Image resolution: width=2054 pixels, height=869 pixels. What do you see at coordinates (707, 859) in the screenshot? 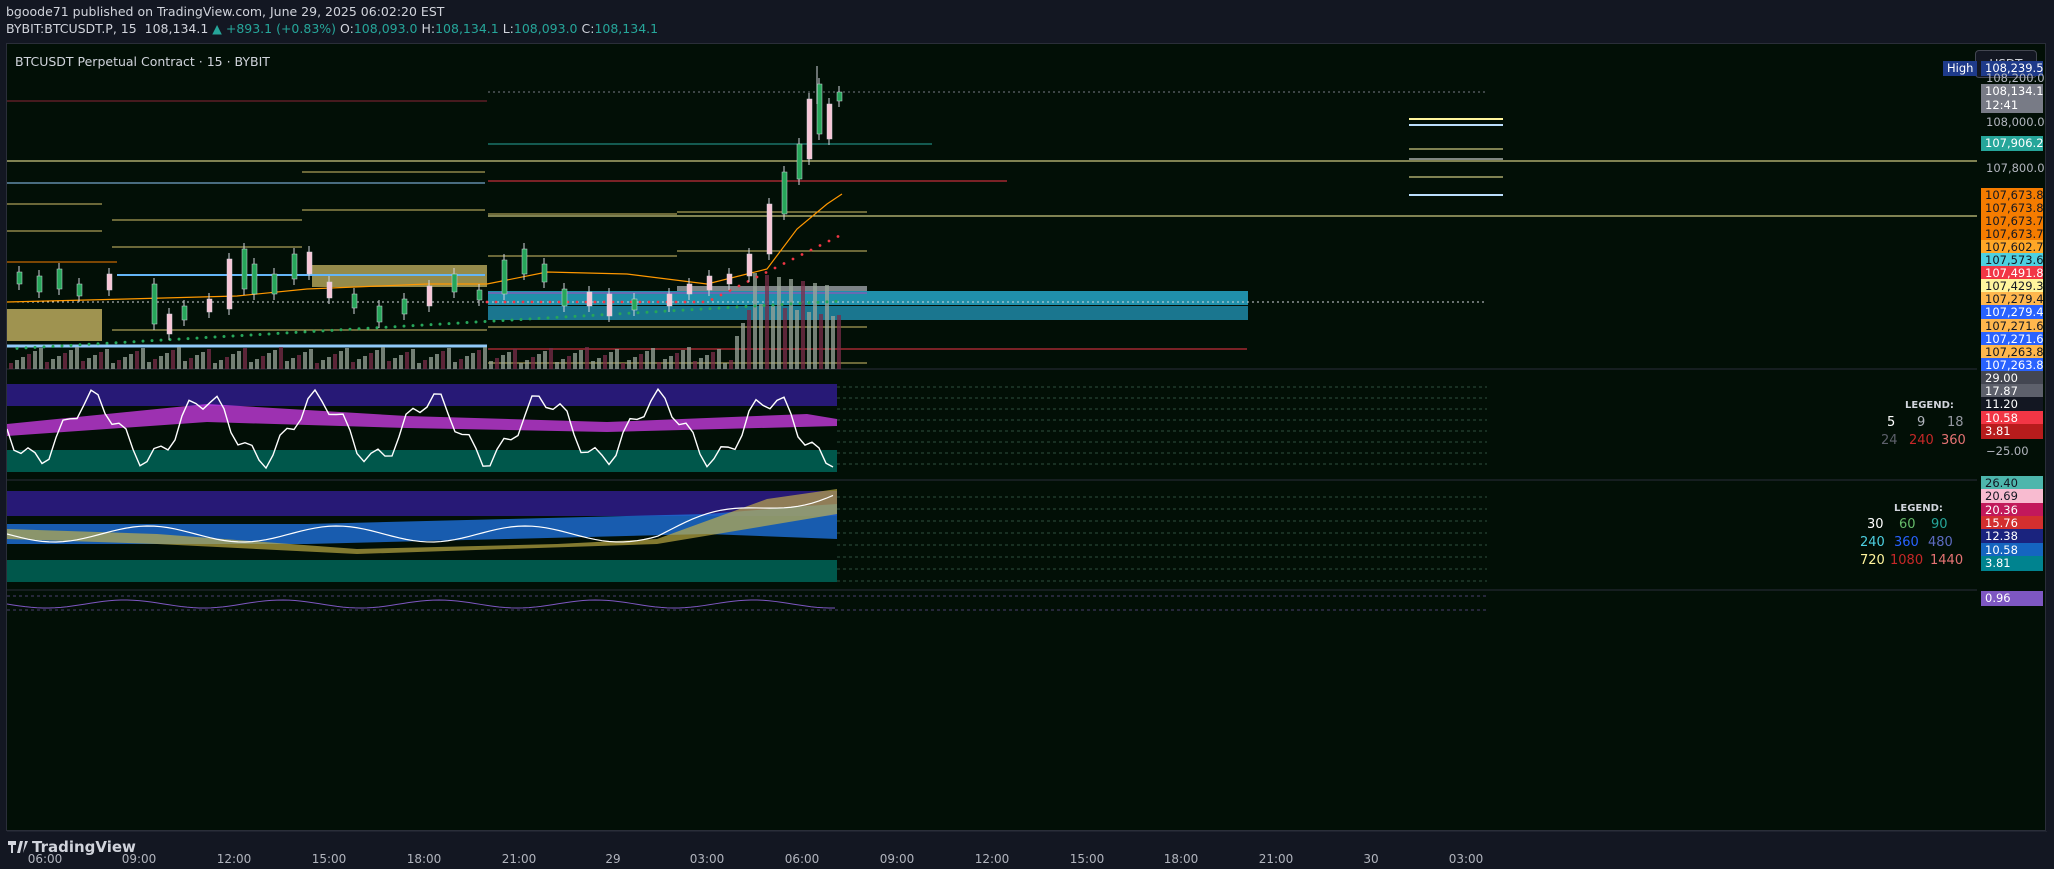
I see `time-axis-label: 03:00` at bounding box center [707, 859].